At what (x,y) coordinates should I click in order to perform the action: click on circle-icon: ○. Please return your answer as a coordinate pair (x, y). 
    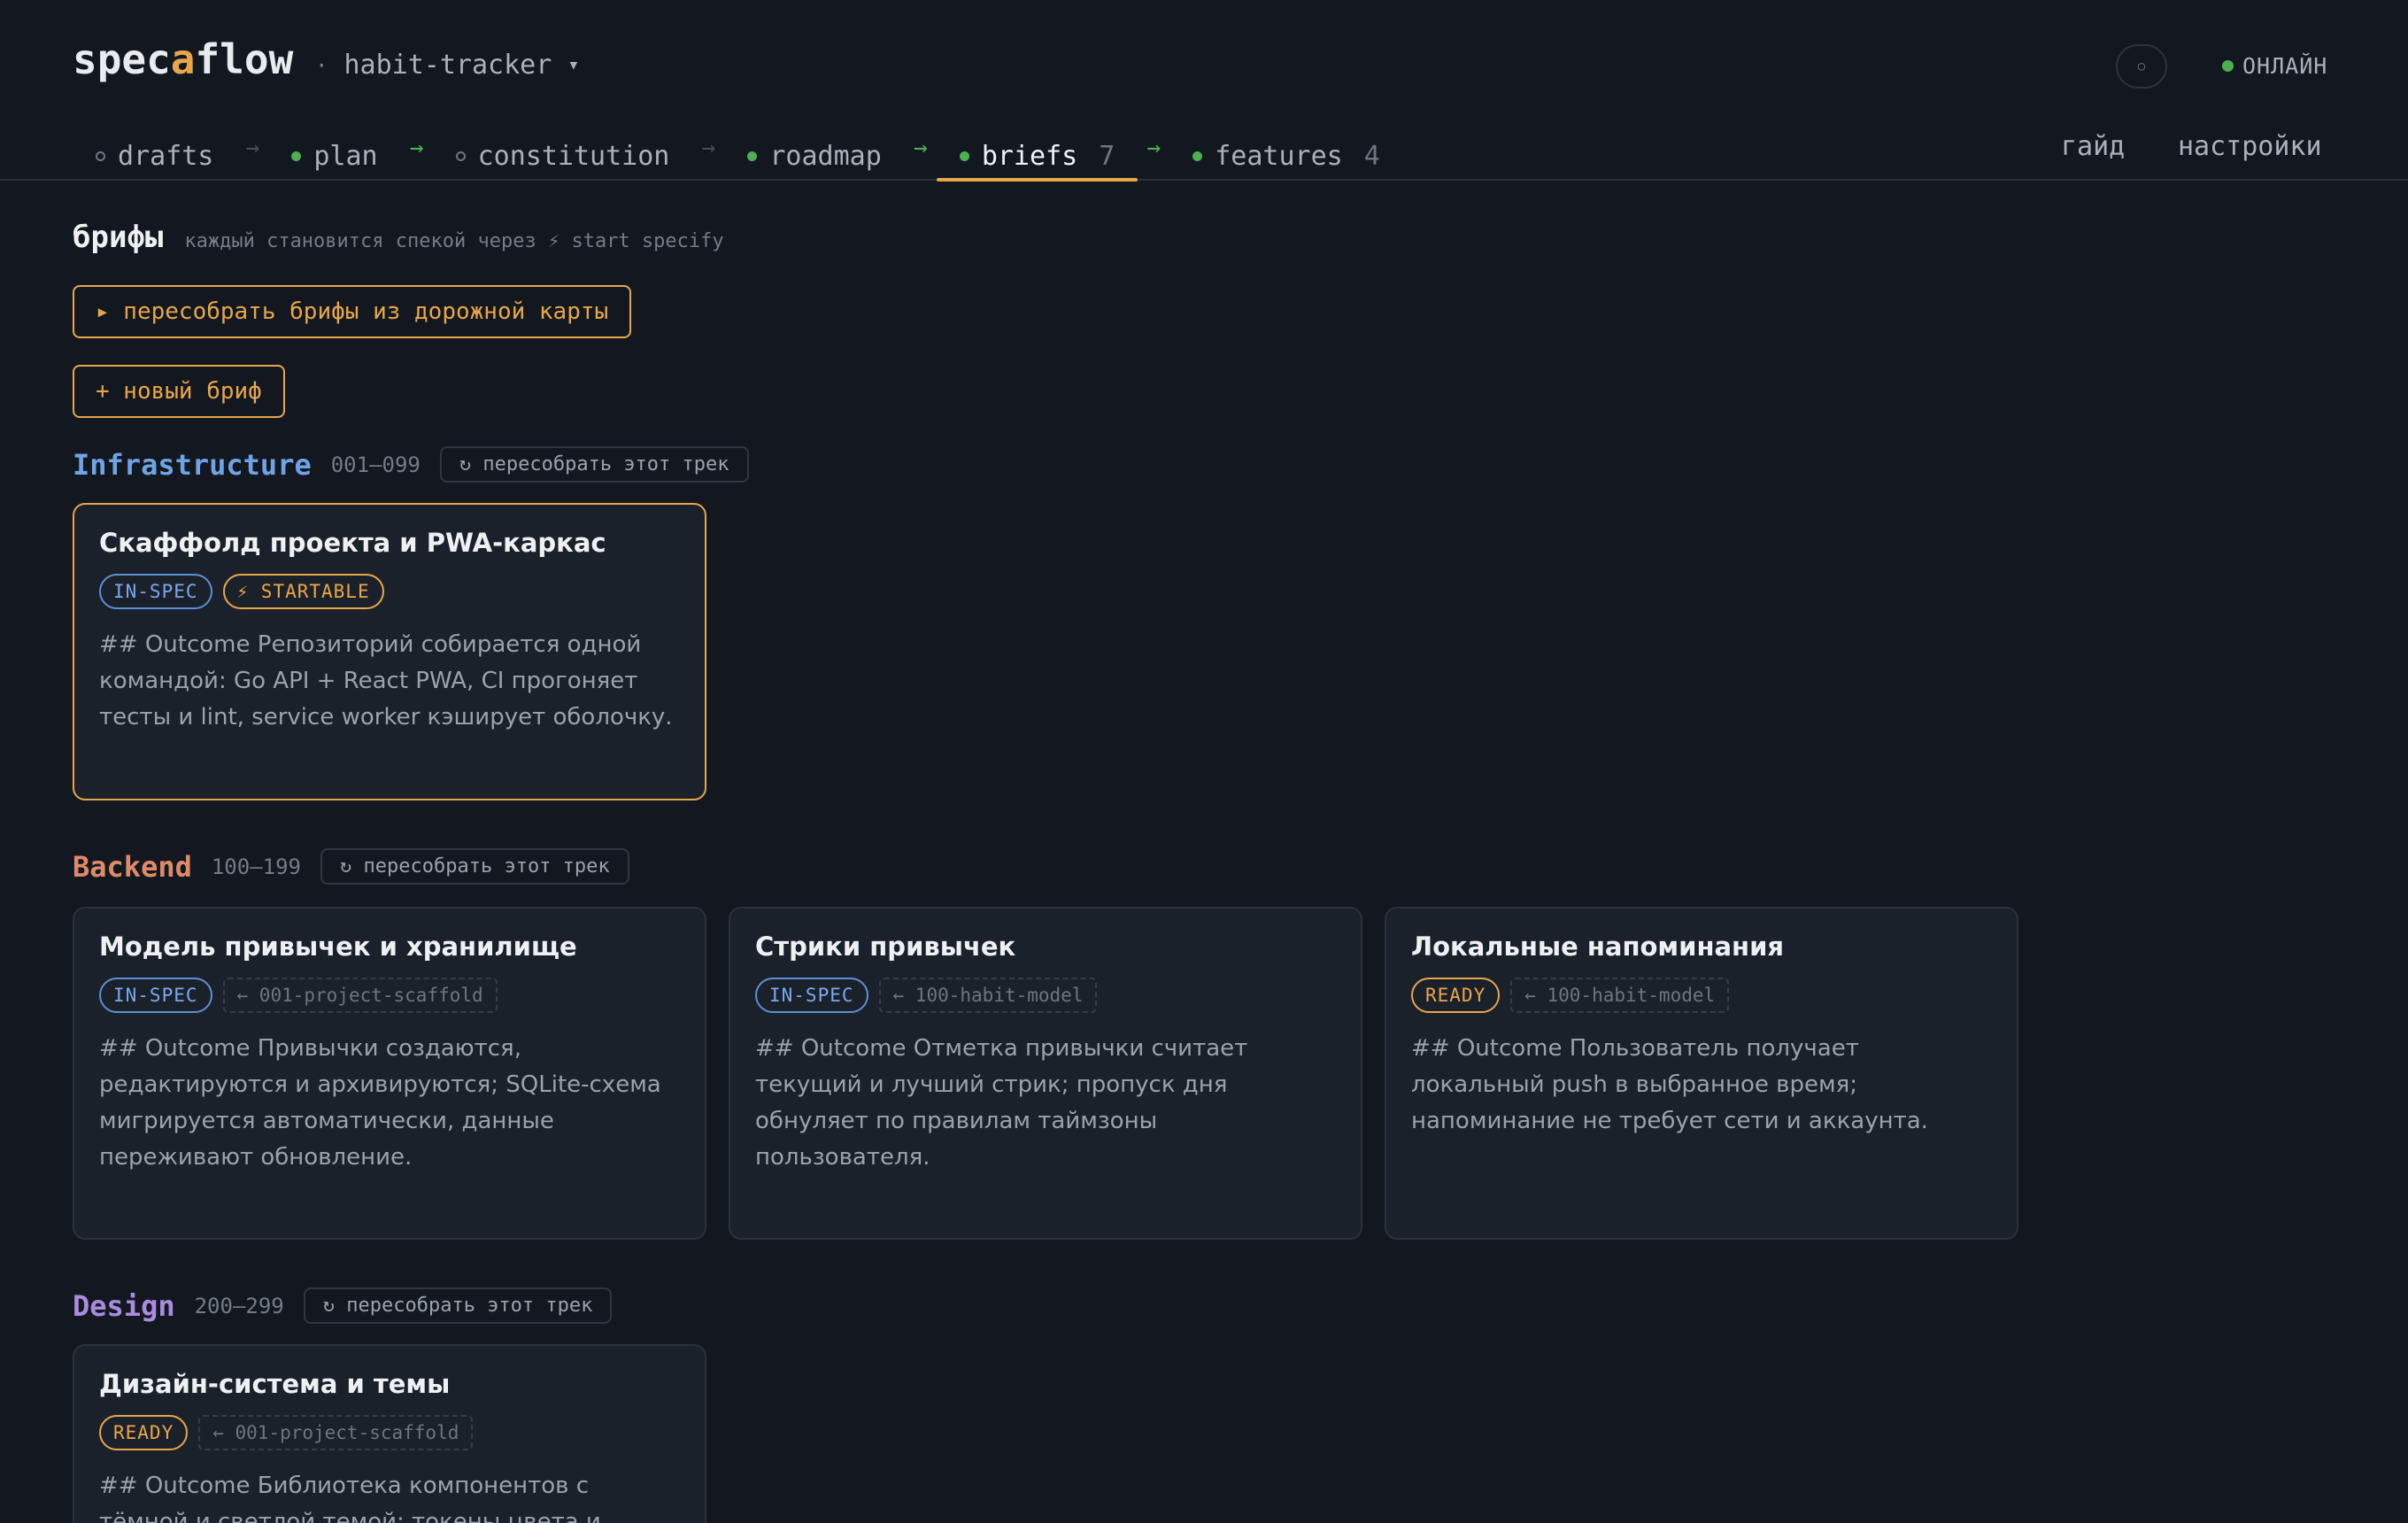
    Looking at the image, I should click on (2141, 66).